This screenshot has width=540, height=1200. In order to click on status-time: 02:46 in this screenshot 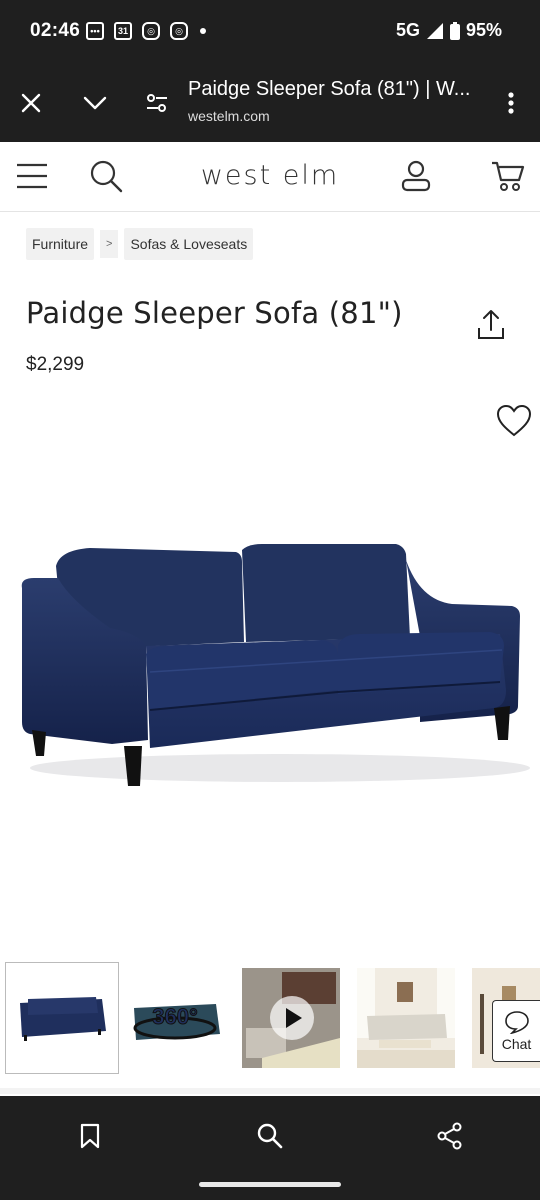, I will do `click(55, 30)`.